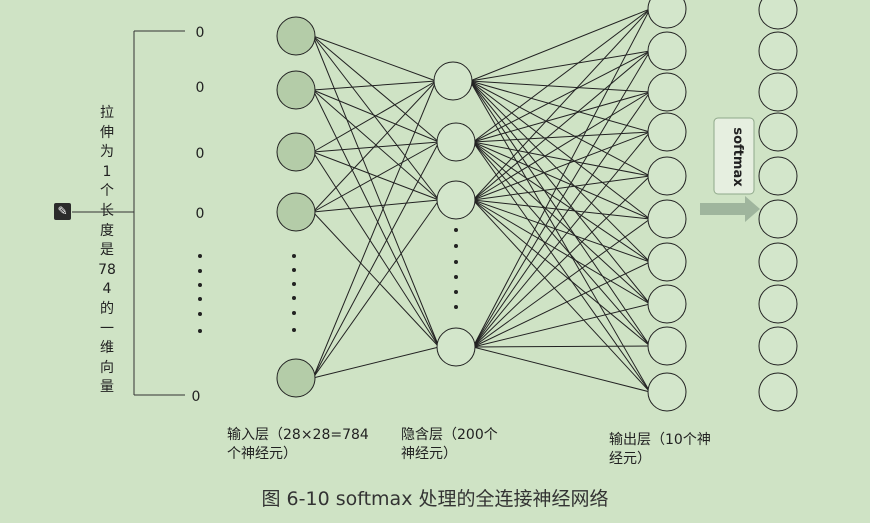  I want to click on softmax-label: softmax, so click(737, 157).